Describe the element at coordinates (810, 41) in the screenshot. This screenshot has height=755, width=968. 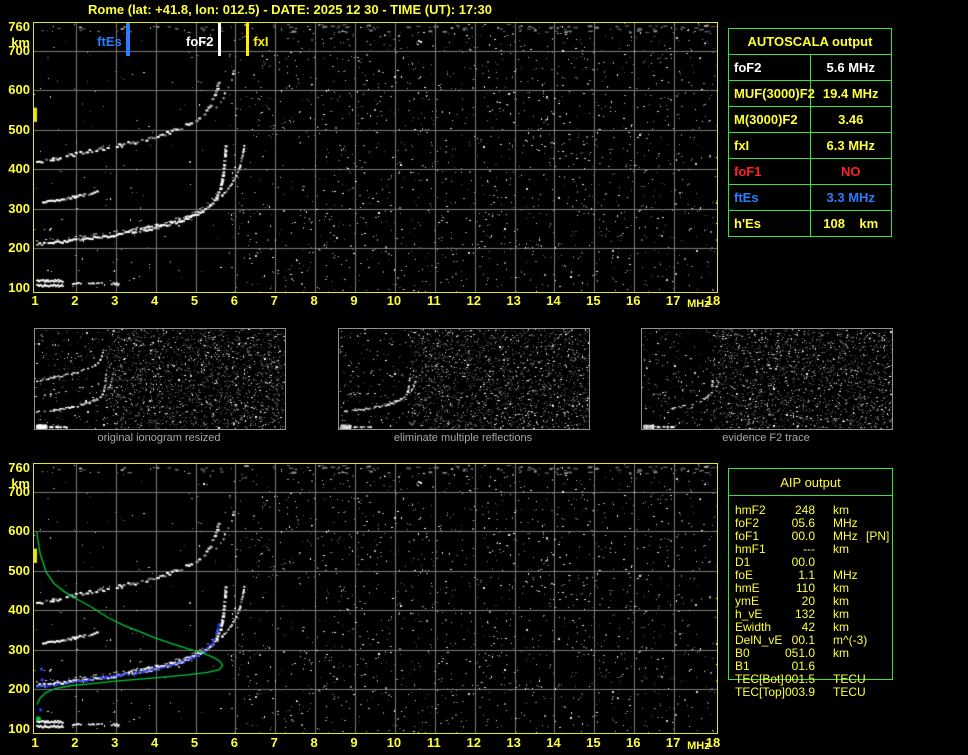
I see `autoscala-table-title: AUTOSCALA output` at that location.